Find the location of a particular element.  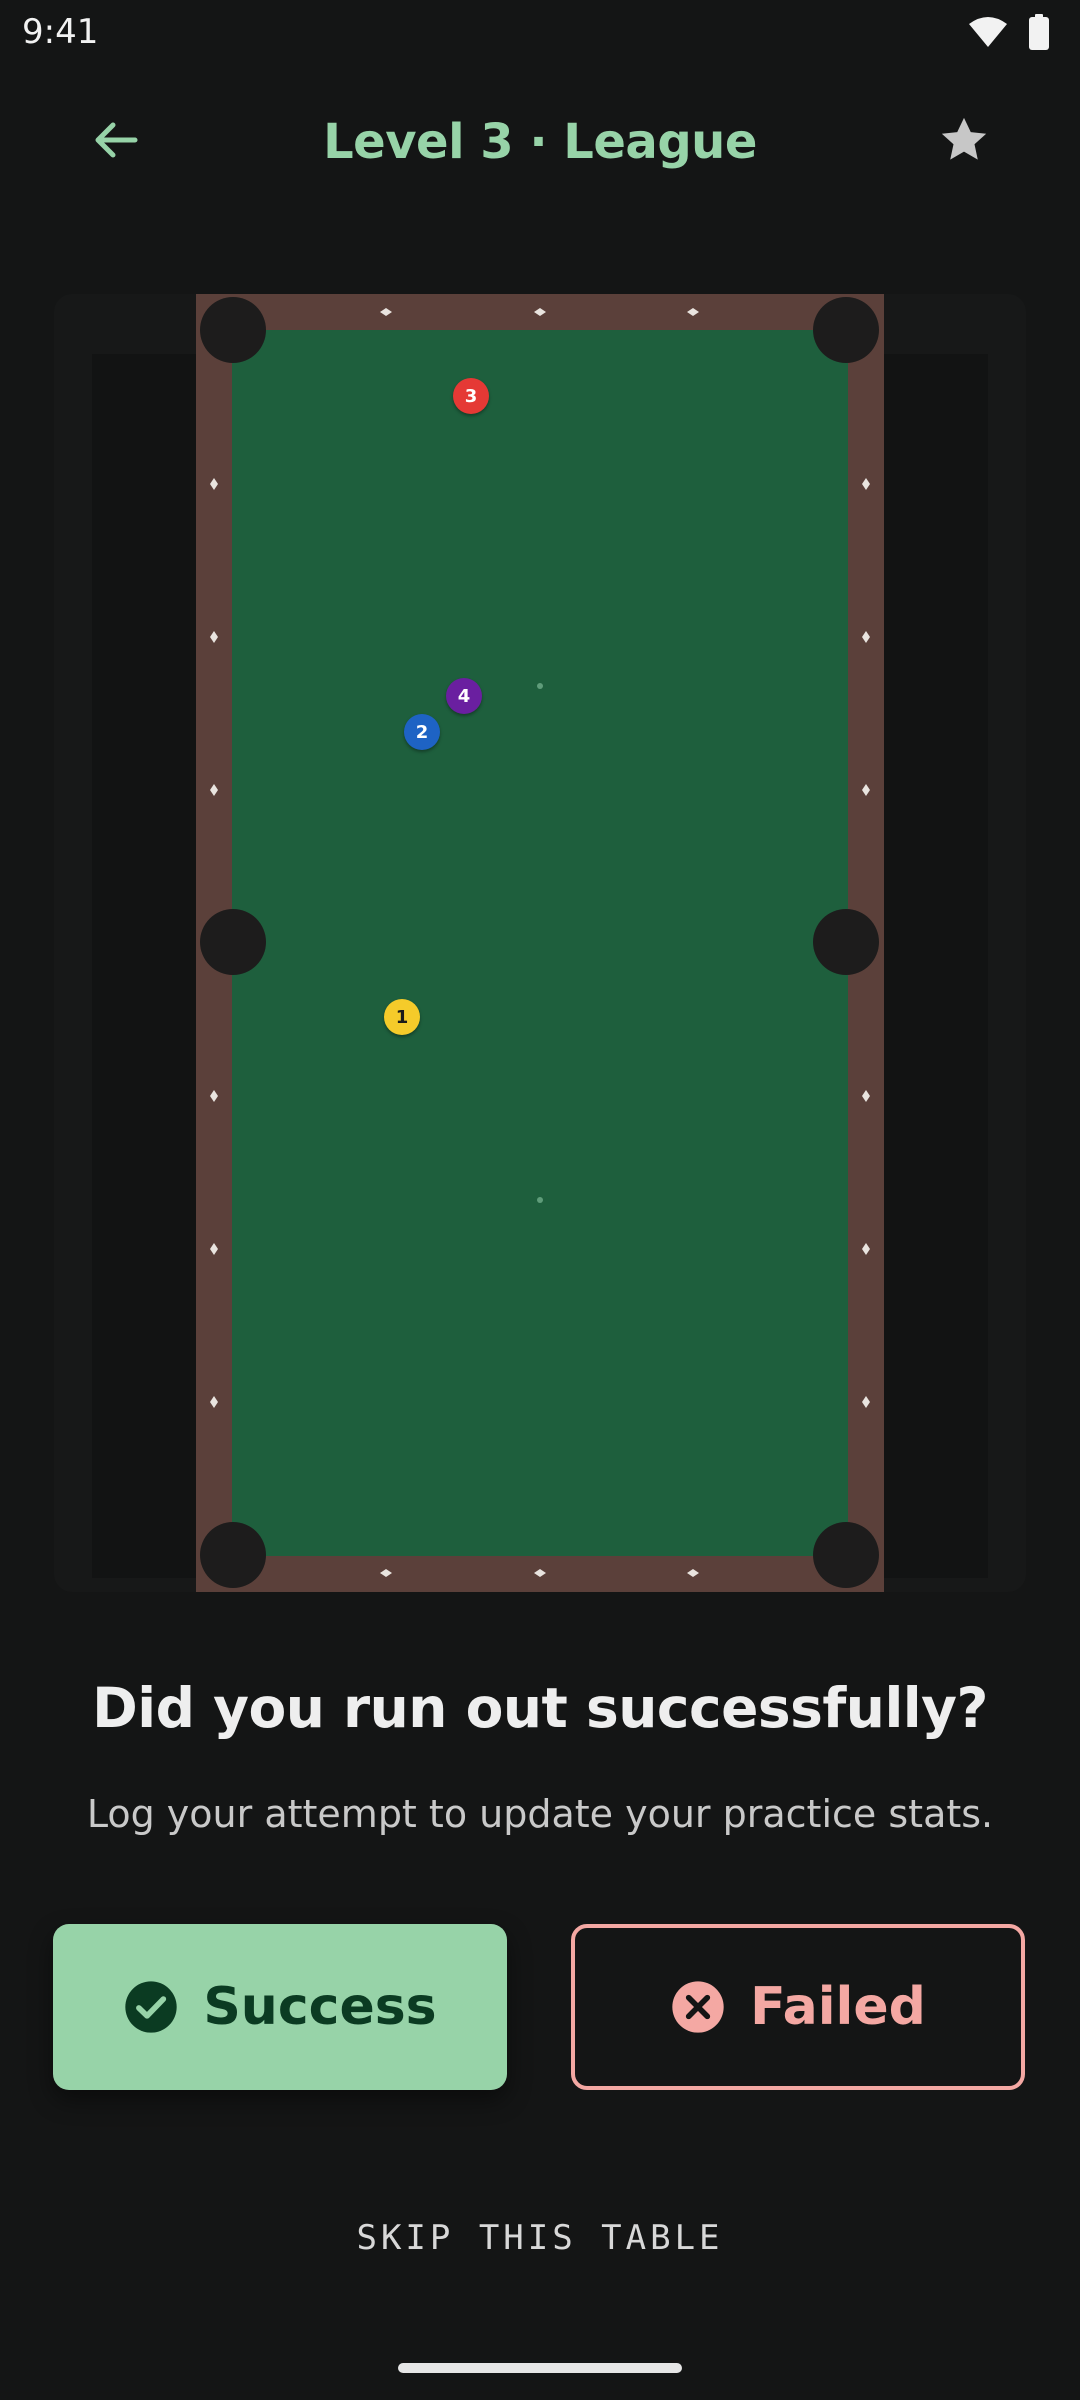

question-heading: Did you run out successfully? is located at coordinates (540, 1708).